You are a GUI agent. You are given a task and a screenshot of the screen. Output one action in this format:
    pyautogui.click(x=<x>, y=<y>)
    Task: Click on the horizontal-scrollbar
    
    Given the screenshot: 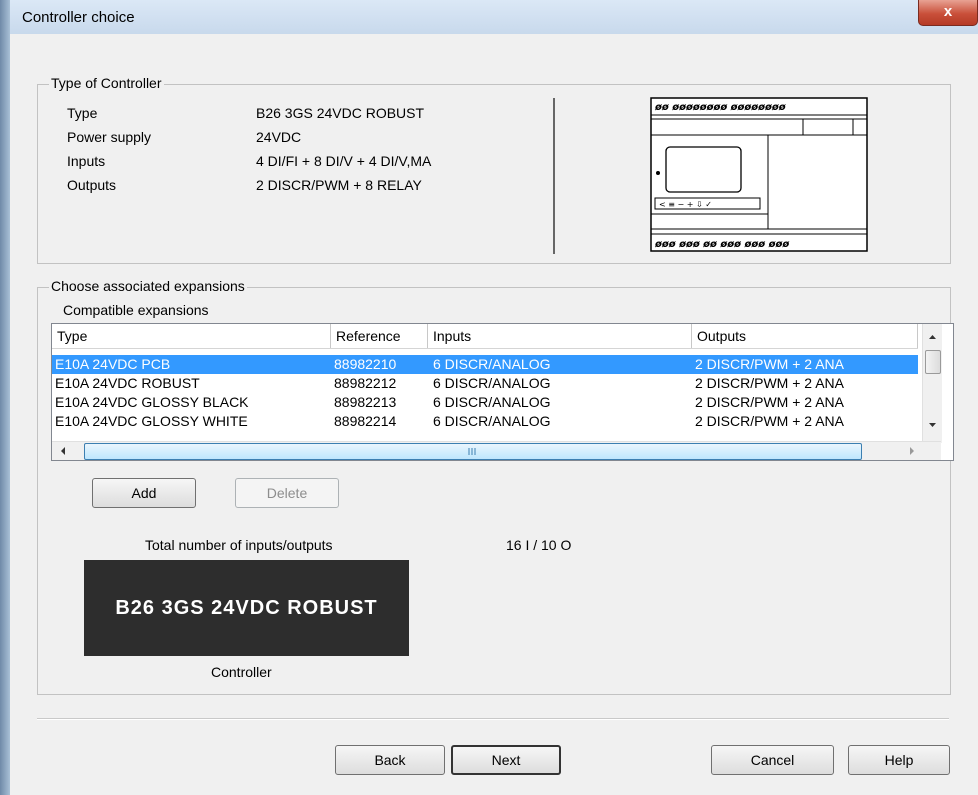 What is the action you would take?
    pyautogui.click(x=496, y=450)
    